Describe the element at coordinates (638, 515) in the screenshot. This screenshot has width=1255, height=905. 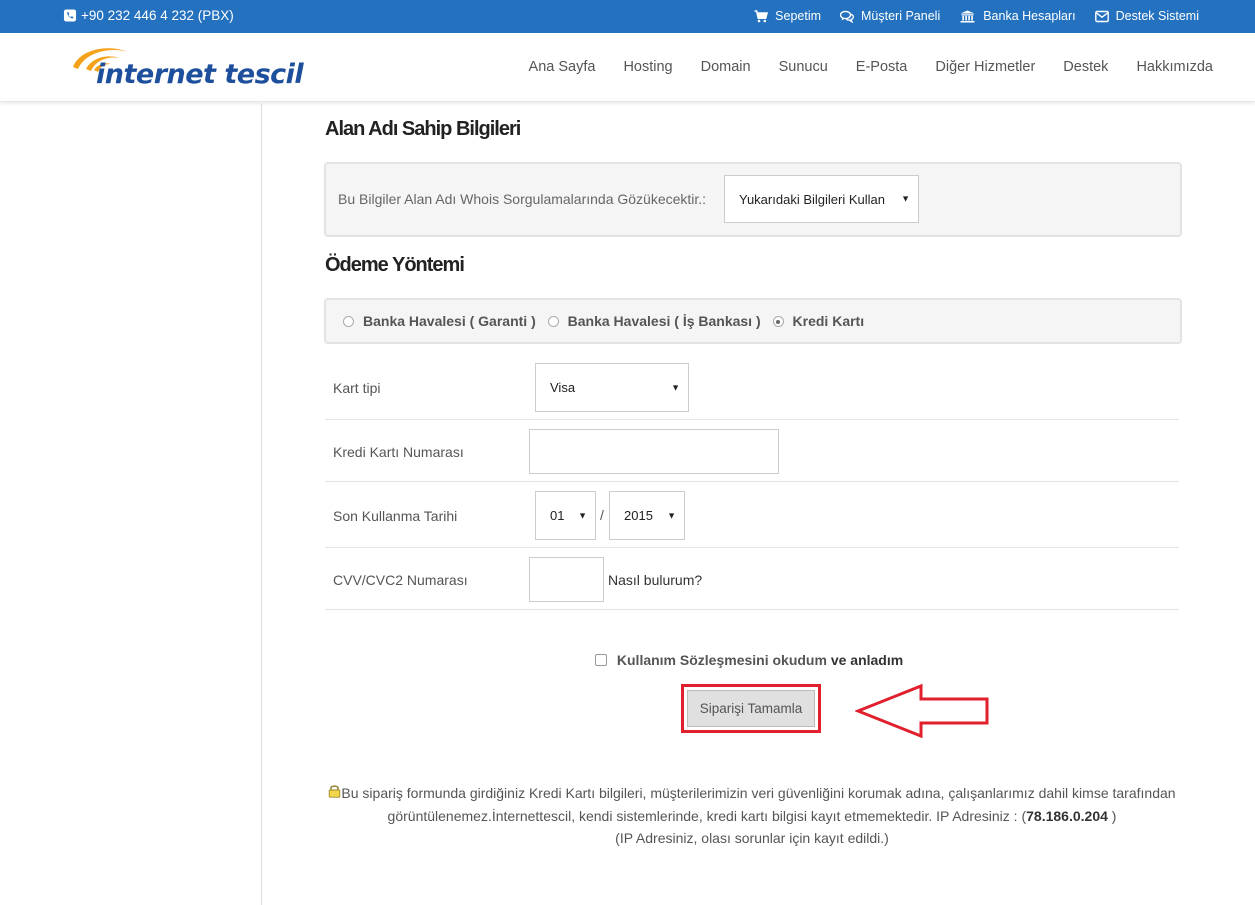
I see `expiry-year-value: 2015` at that location.